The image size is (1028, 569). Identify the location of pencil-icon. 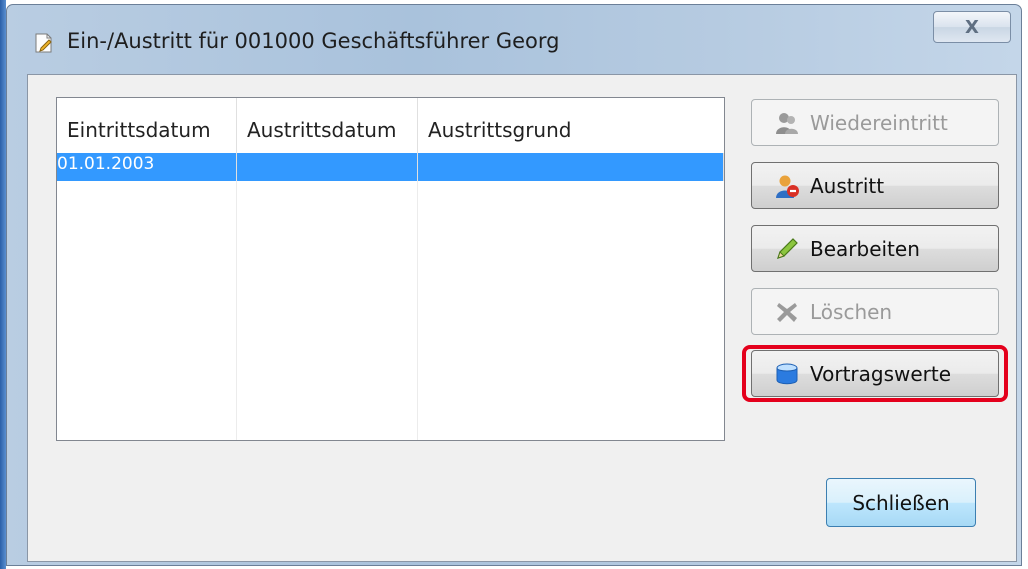
(787, 249).